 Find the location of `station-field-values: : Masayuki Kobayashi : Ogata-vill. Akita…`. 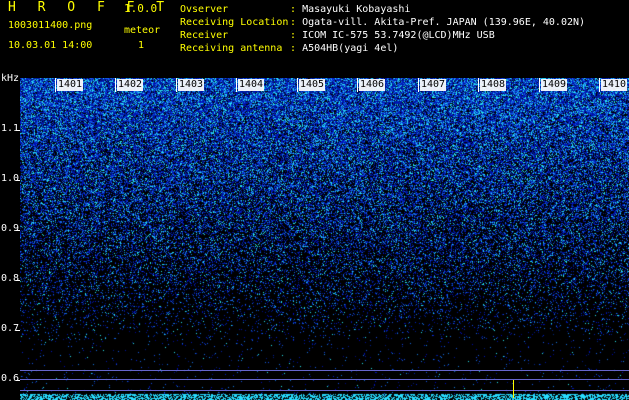

station-field-values: : Masayuki Kobayashi : Ogata-vill. Akita… is located at coordinates (437, 29).